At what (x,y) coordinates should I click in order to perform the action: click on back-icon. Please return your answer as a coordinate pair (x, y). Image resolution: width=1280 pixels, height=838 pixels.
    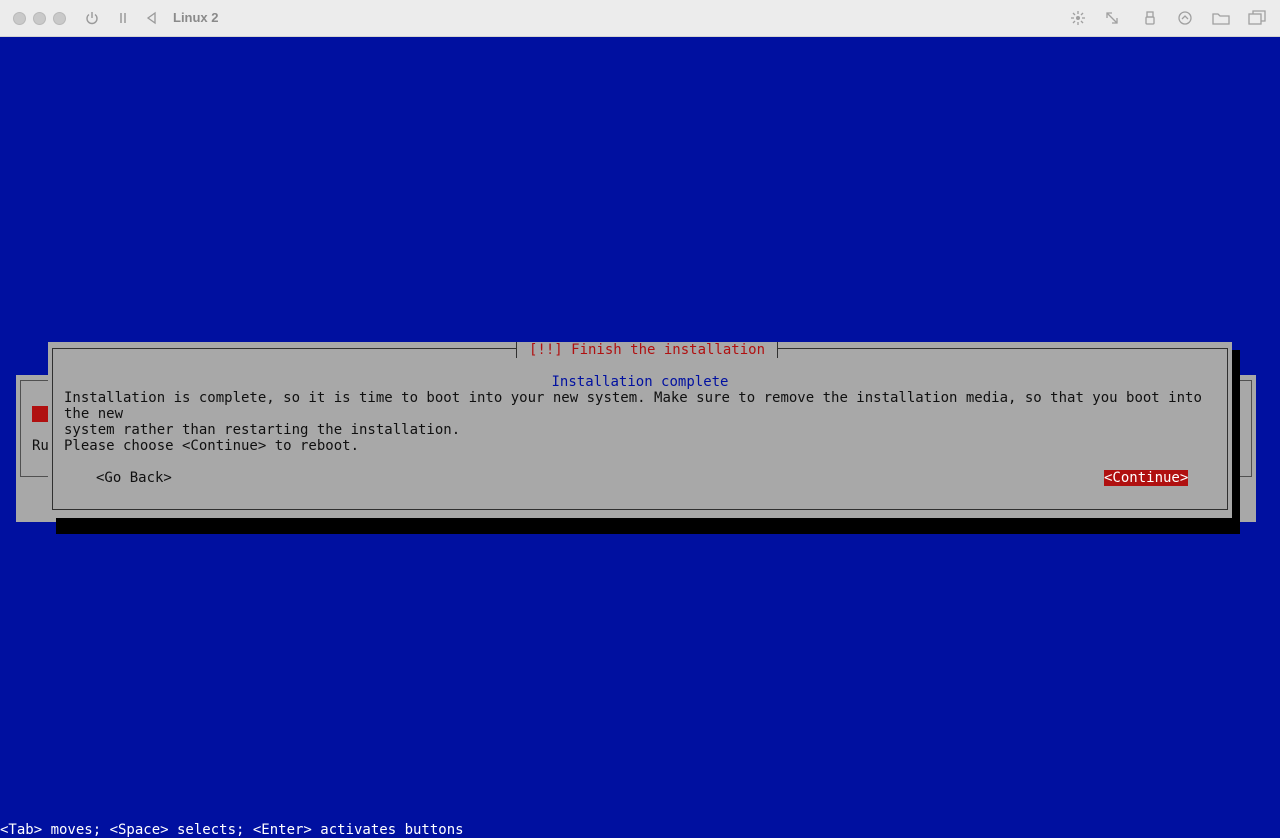
    Looking at the image, I should click on (152, 18).